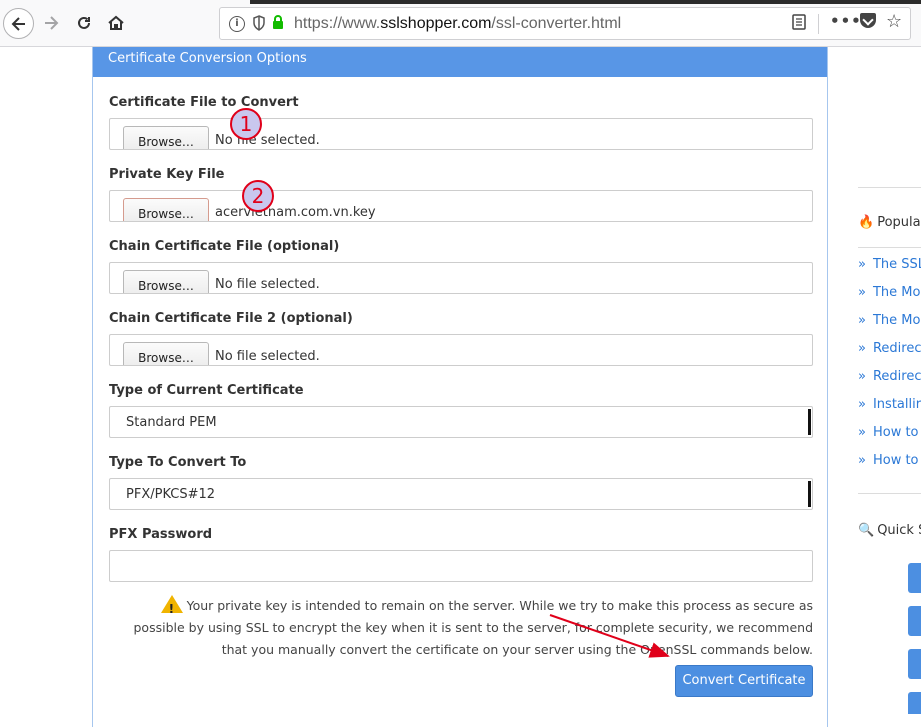  I want to click on quick-heading-text: Quick SS, so click(899, 530).